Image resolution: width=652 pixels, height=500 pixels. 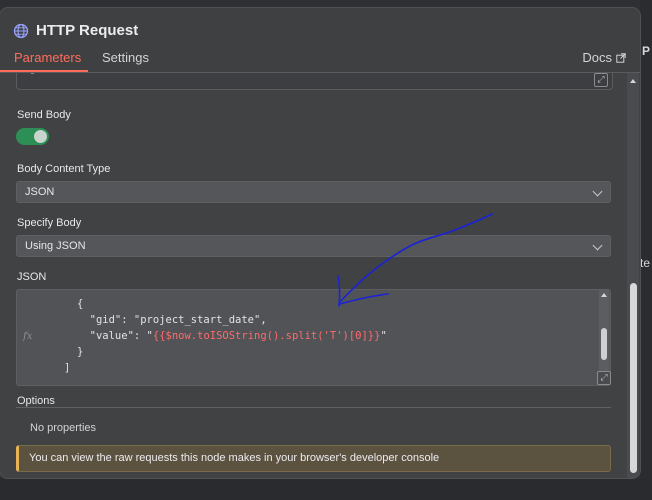 What do you see at coordinates (313, 407) in the screenshot?
I see `options-divider` at bounding box center [313, 407].